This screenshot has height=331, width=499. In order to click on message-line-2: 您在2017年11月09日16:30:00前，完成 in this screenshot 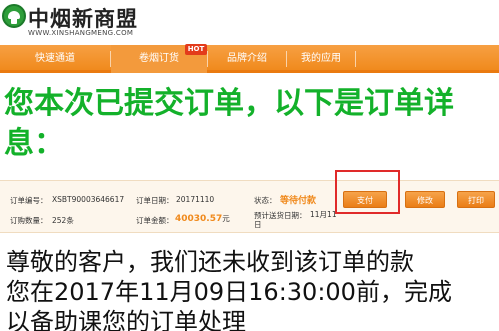, I will do `click(229, 292)`.